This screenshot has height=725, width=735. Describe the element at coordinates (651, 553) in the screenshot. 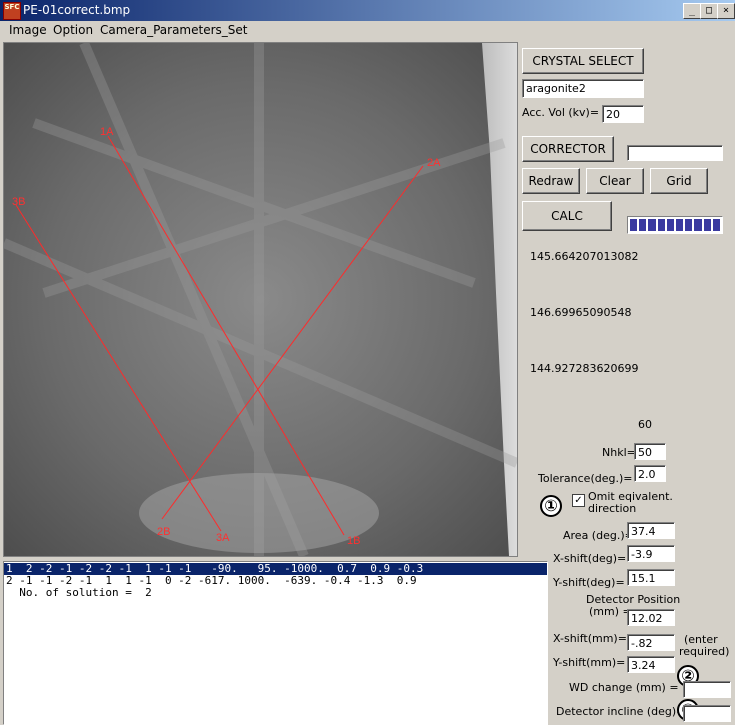

I see `xshift-deg-field: -3.9` at that location.